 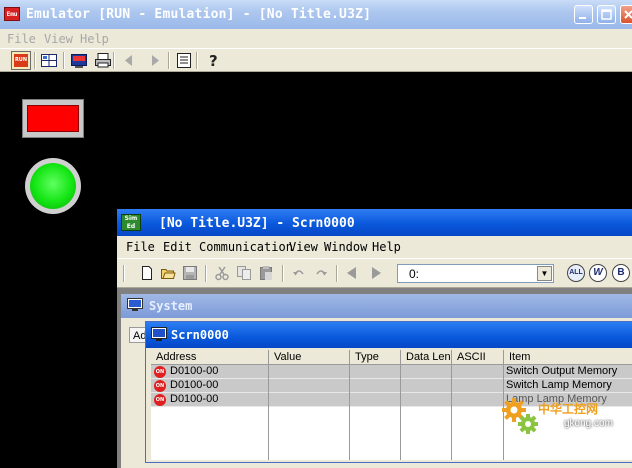 What do you see at coordinates (140, 247) in the screenshot?
I see `editor-menu-file: File` at bounding box center [140, 247].